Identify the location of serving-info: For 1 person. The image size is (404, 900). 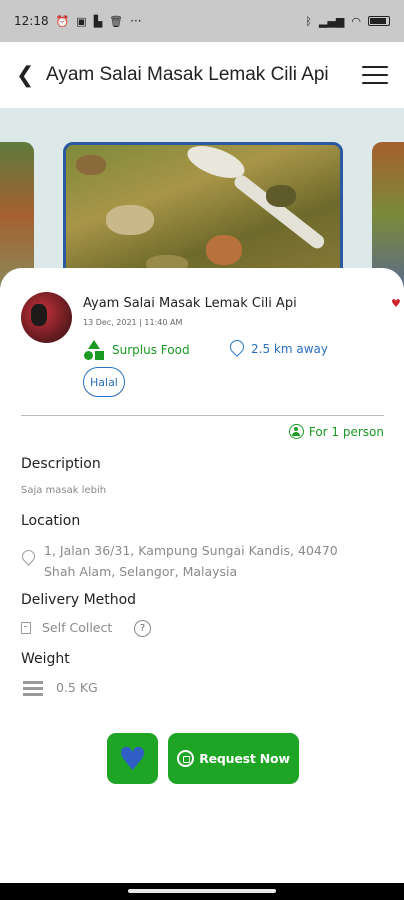
(336, 431).